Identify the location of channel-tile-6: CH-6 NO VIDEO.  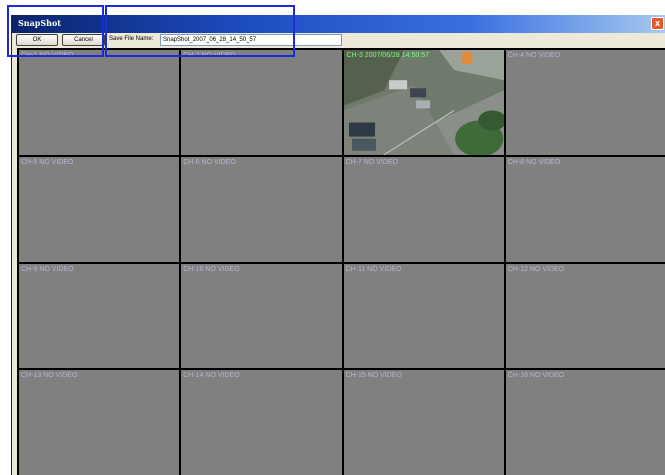
(261, 209).